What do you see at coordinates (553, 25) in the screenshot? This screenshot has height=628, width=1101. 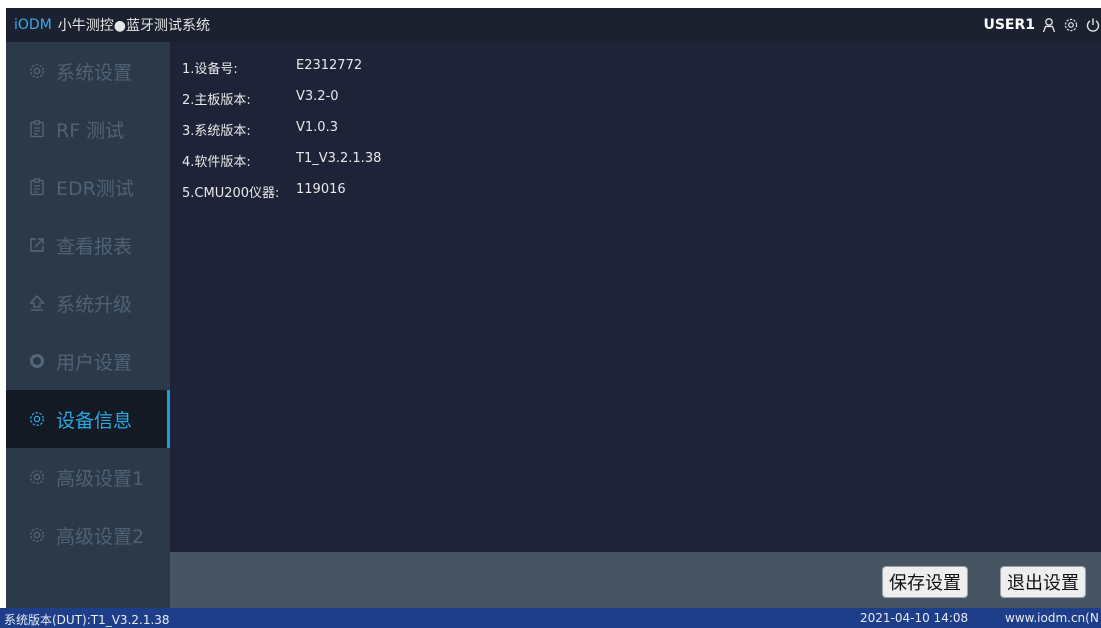 I see `title-bar: iODM 小牛测控●蓝牙测试系统 USER1` at bounding box center [553, 25].